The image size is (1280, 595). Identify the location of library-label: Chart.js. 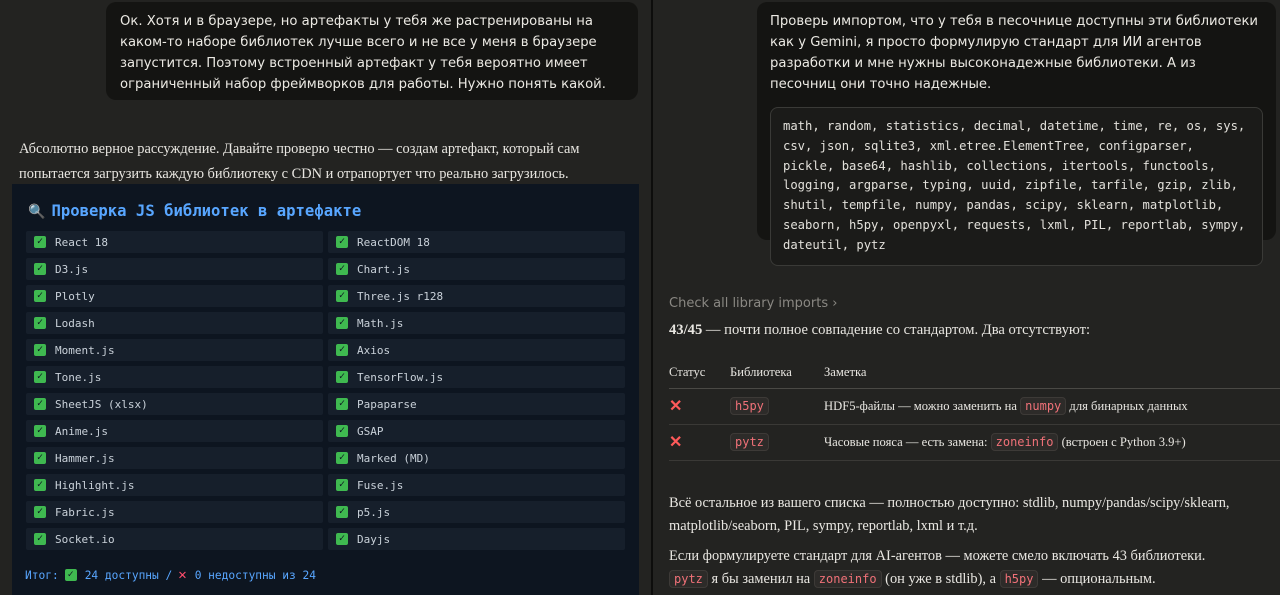
(383, 269).